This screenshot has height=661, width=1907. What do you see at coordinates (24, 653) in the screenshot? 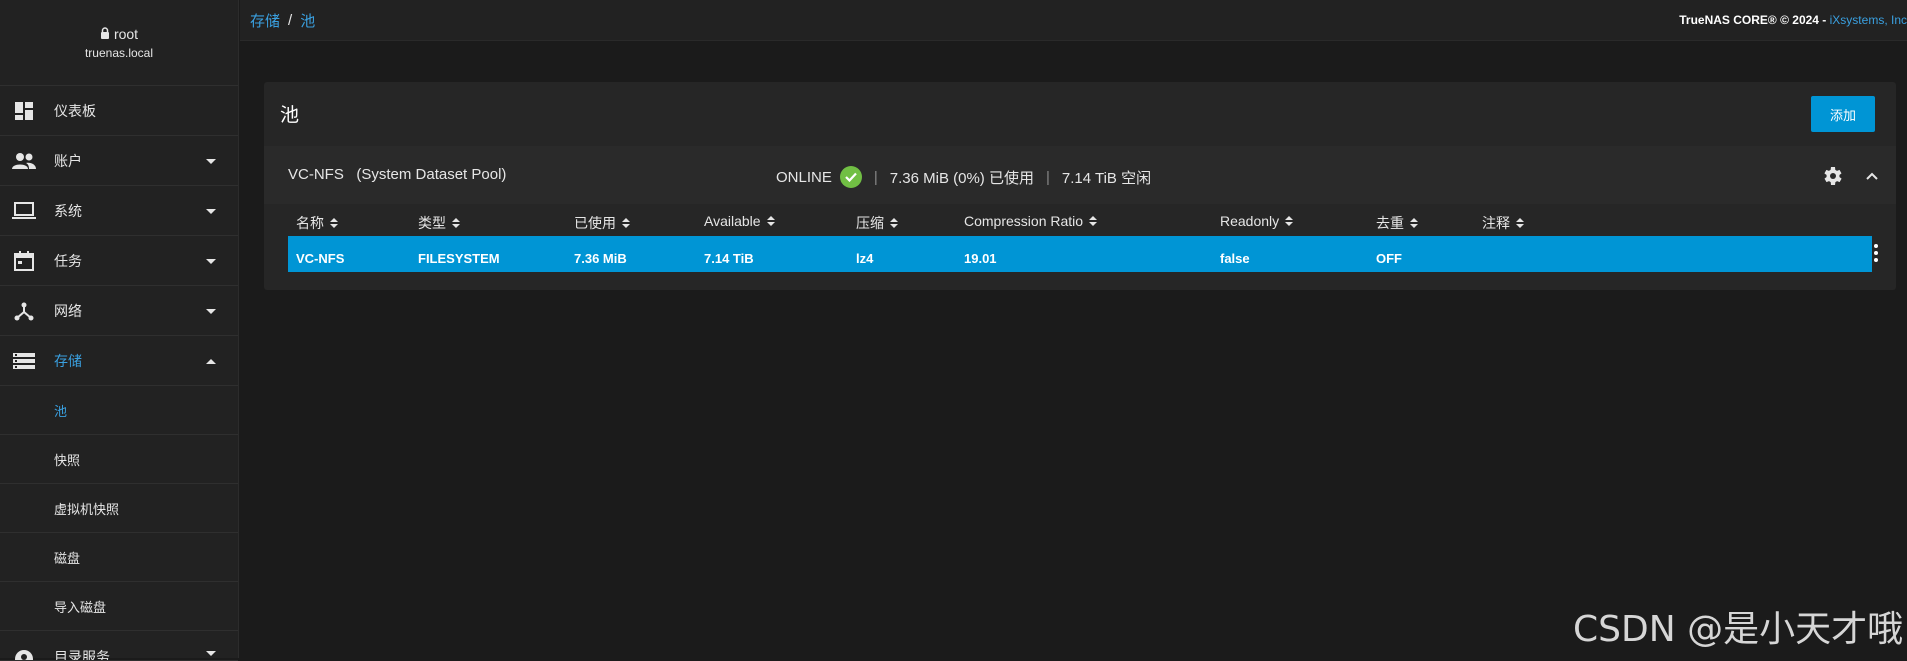
I see `directory-icon` at bounding box center [24, 653].